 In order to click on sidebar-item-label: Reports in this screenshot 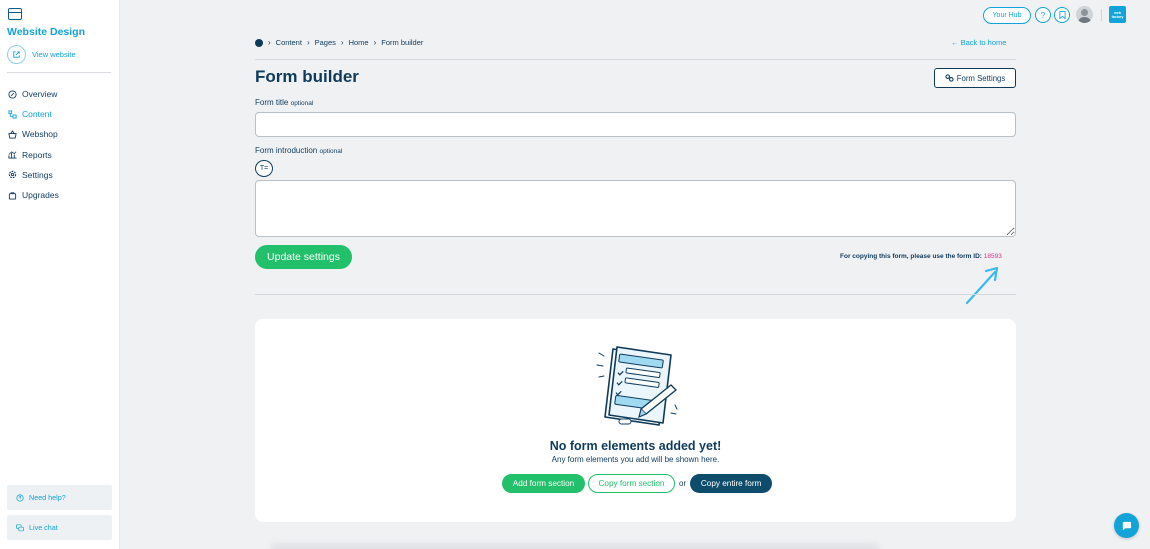, I will do `click(37, 154)`.